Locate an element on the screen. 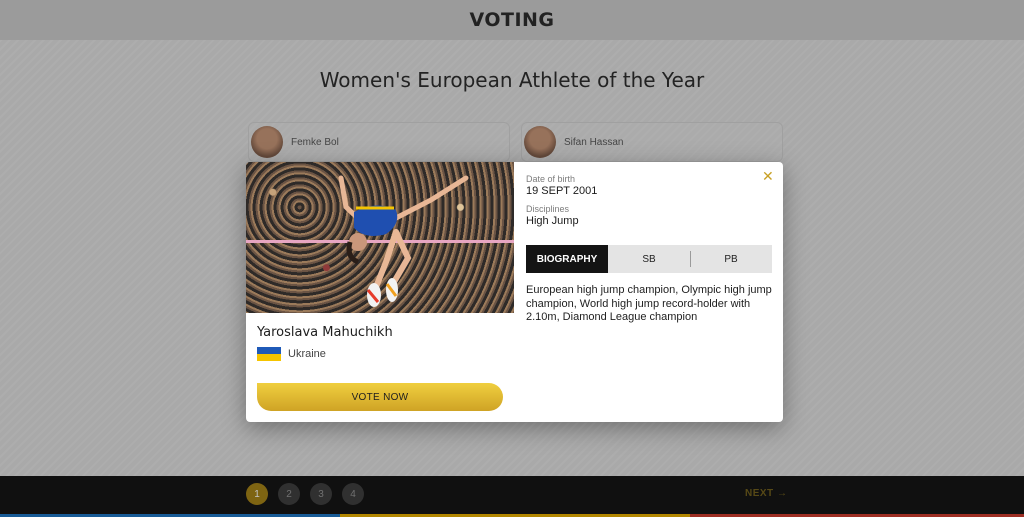  dob-value: 19 SEPT 2001 is located at coordinates (562, 191).